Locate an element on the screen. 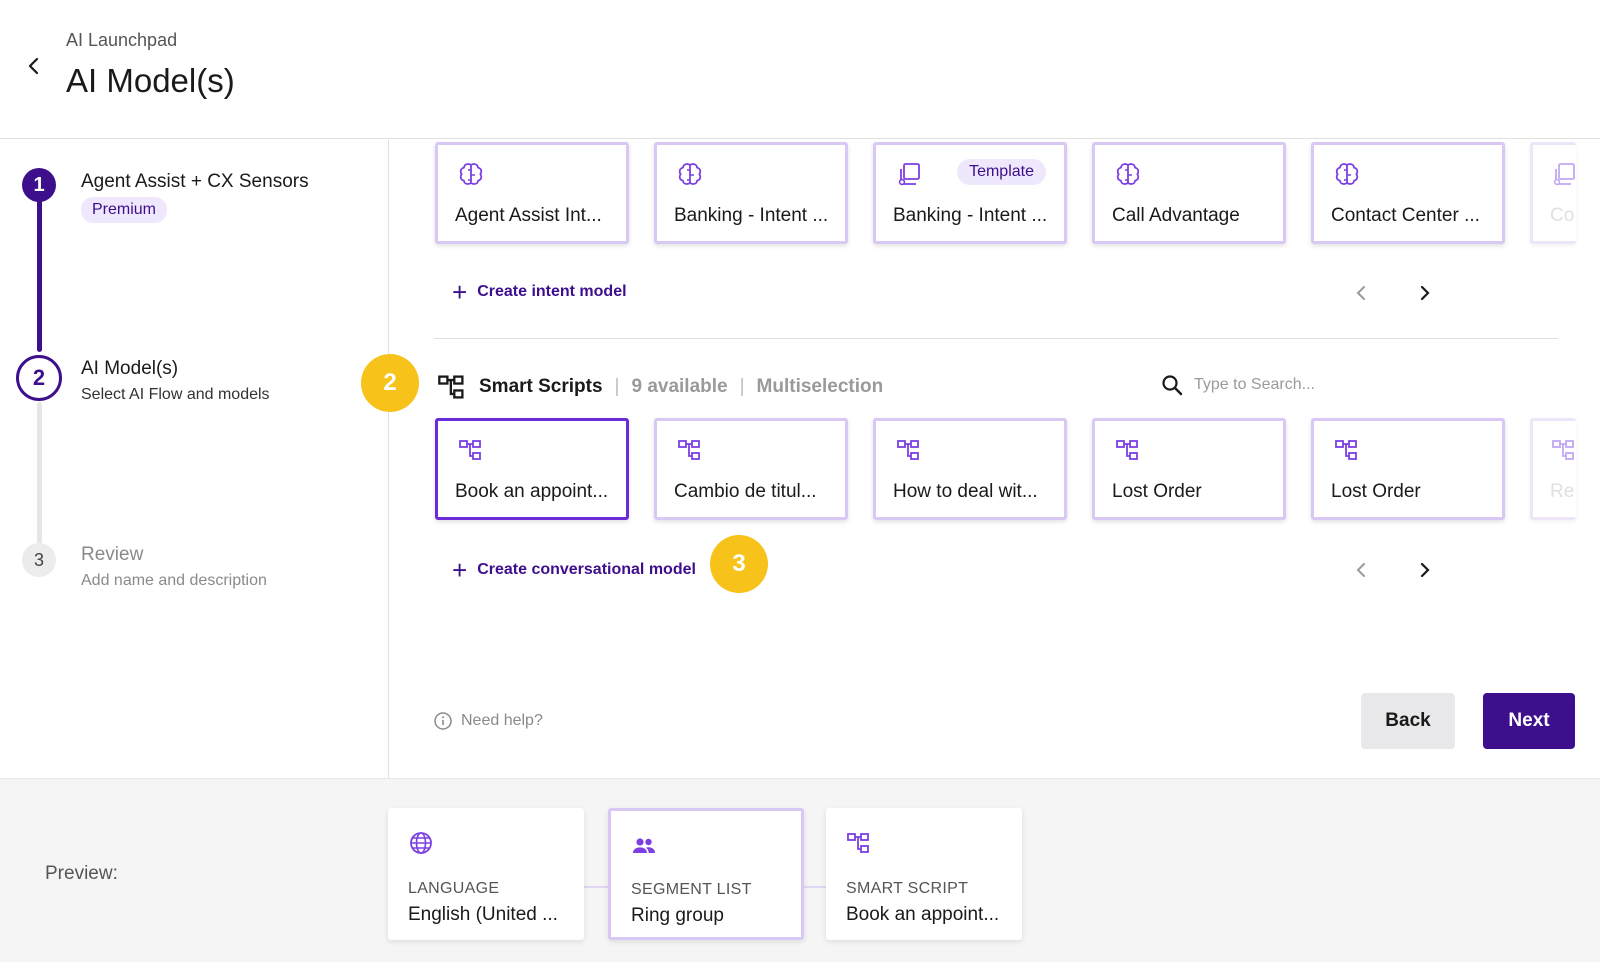 The height and width of the screenshot is (962, 1600). step-3-subtitle: Add name and description is located at coordinates (174, 580).